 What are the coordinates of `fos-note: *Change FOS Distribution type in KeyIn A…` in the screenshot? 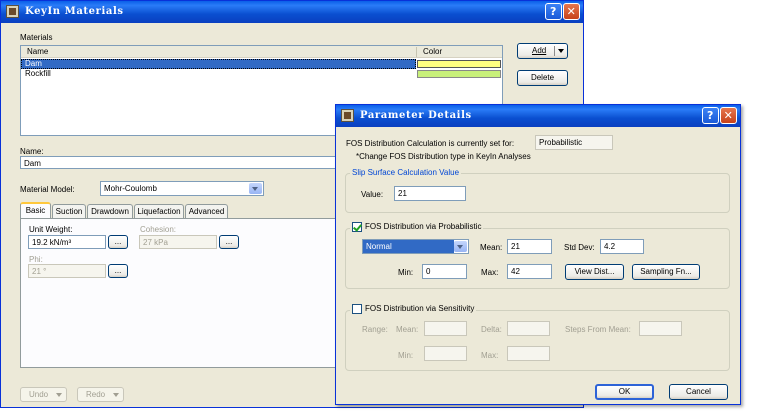 It's located at (443, 156).